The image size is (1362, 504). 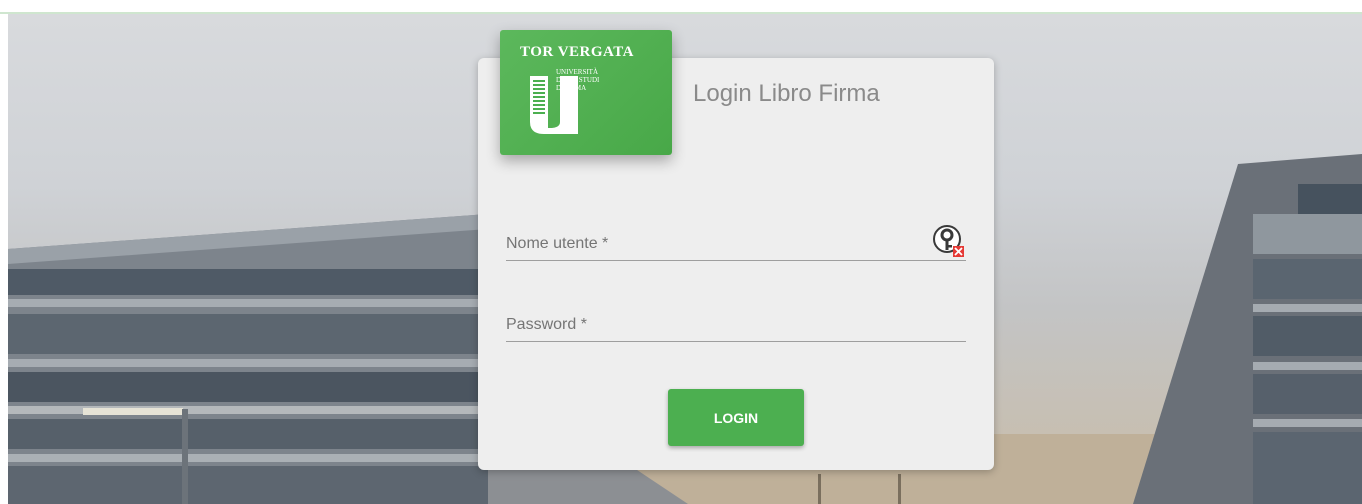 I want to click on username-field, so click(x=736, y=243).